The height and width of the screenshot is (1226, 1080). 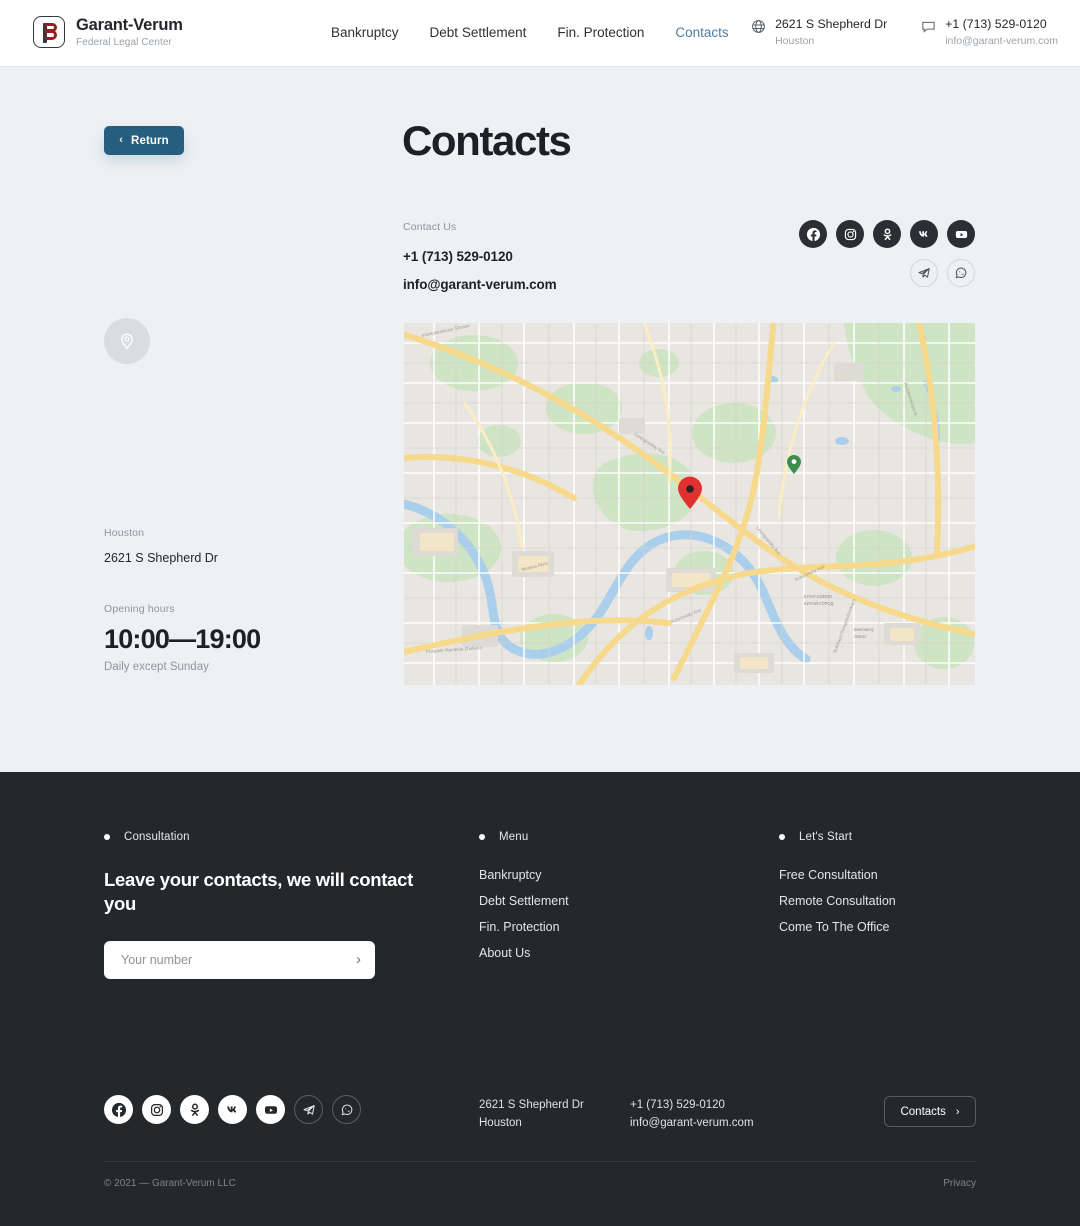 What do you see at coordinates (604, 837) in the screenshot?
I see `footer-menu-head: Menu` at bounding box center [604, 837].